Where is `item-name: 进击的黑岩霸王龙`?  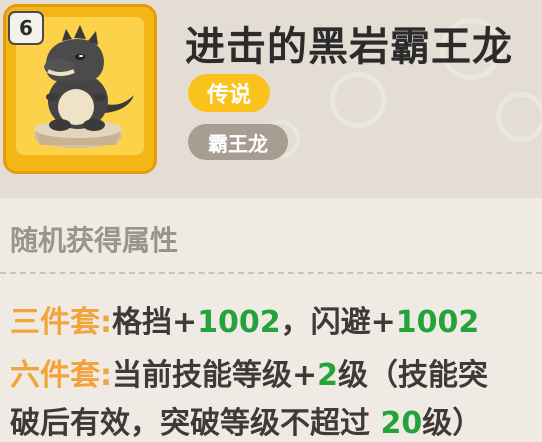
item-name: 进击的黑岩霸王龙 is located at coordinates (349, 47).